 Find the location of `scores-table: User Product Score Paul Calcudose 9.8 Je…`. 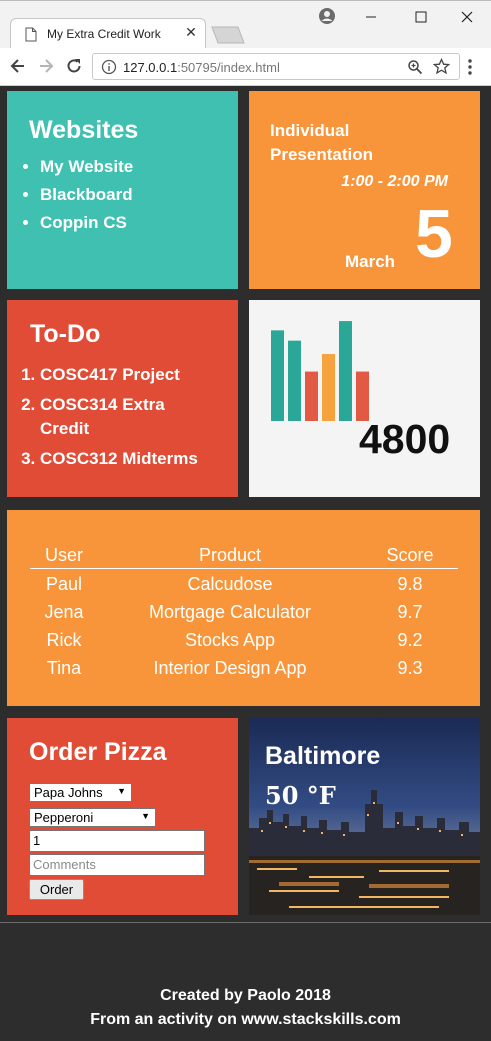

scores-table: User Product Score Paul Calcudose 9.8 Je… is located at coordinates (244, 613).